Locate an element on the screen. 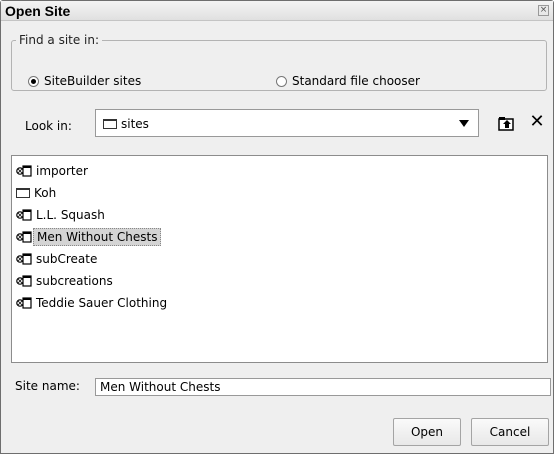  list-item: Teddie Sauer Clothing is located at coordinates (281, 303).